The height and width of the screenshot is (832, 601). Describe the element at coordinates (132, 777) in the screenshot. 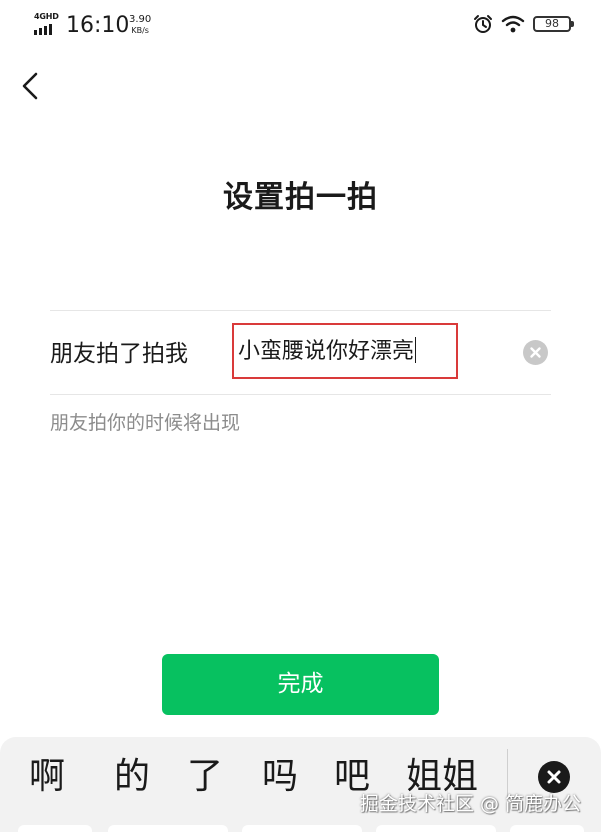

I see `candidate-2: 的` at that location.